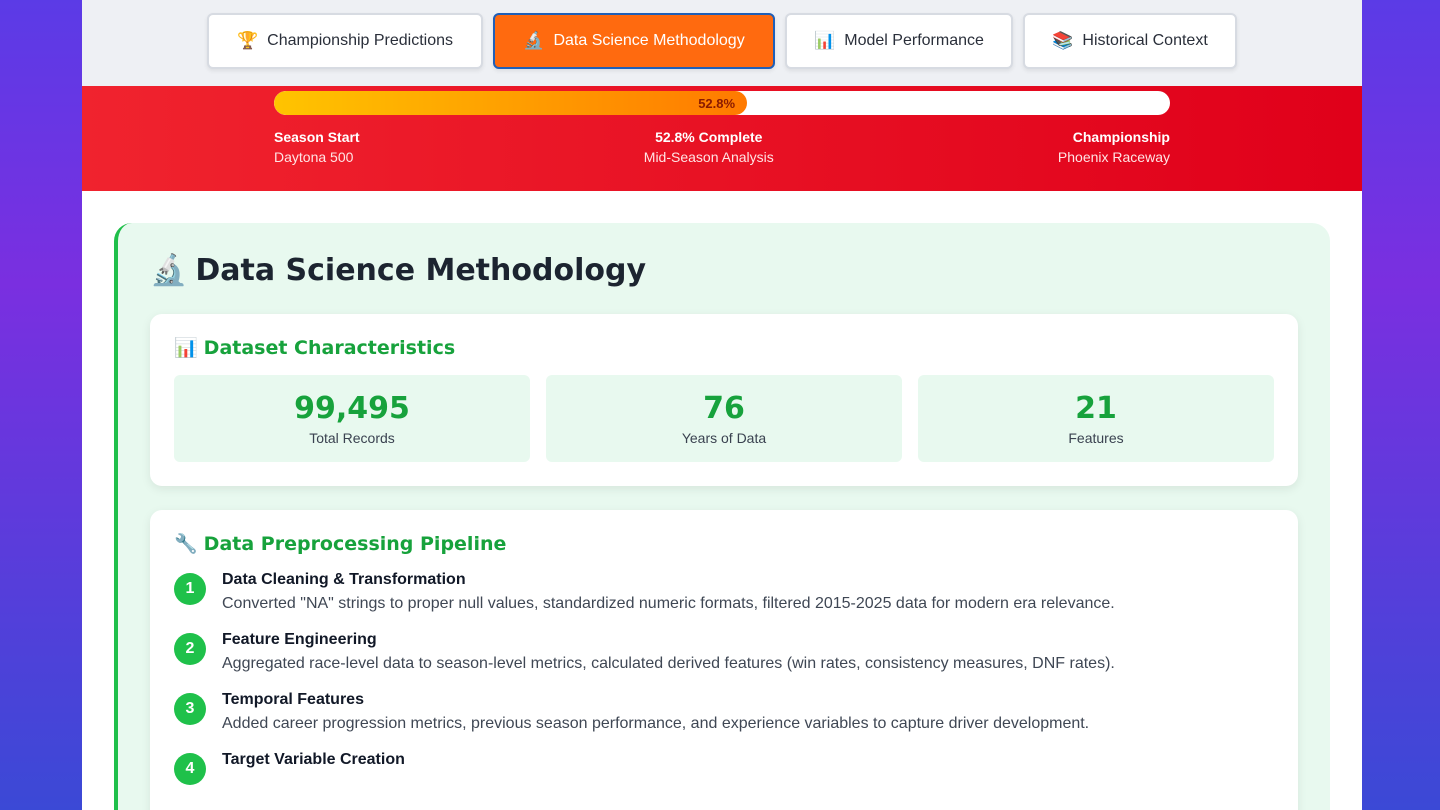 This screenshot has height=810, width=1440. I want to click on stat-features: 21 Features, so click(1096, 418).